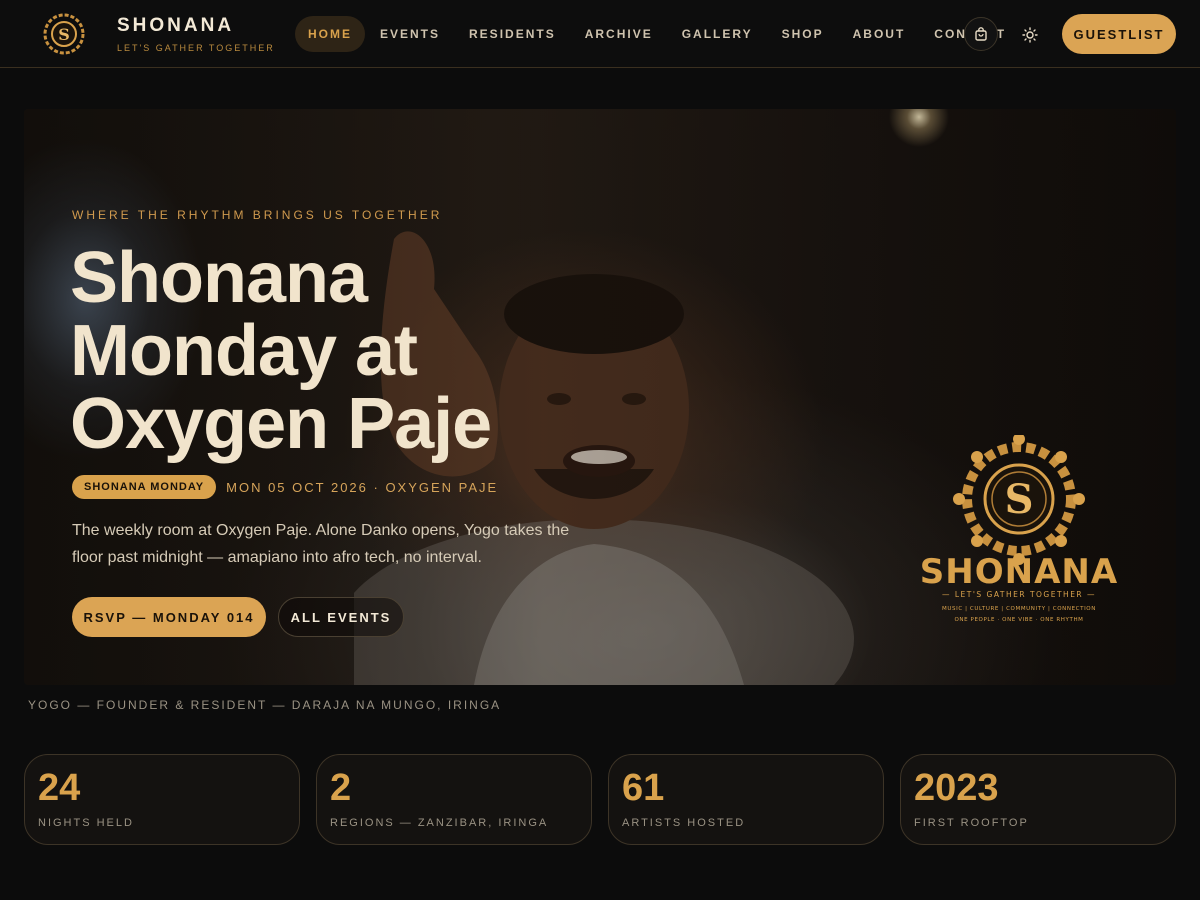 The image size is (1200, 900). I want to click on all-events-button: ALL EVENTS, so click(341, 617).